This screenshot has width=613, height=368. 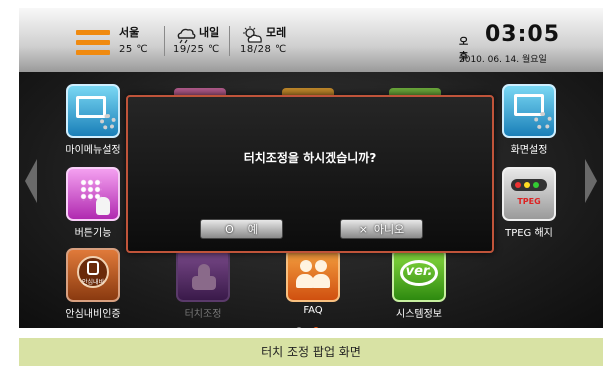 I want to click on next-page-arrow-icon, so click(x=591, y=181).